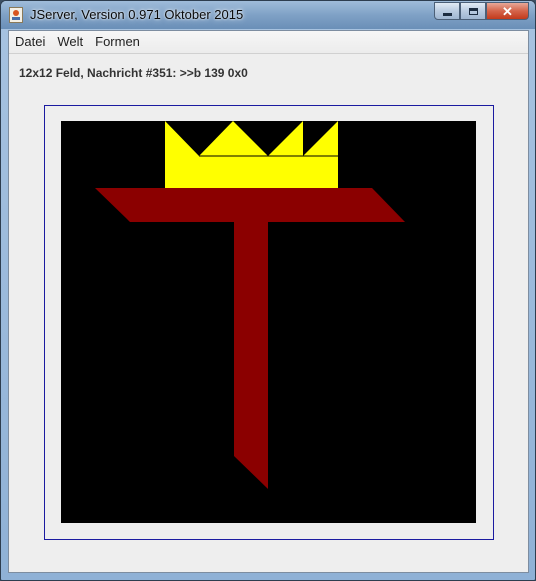  I want to click on window-controls: ✕, so click(481, 11).